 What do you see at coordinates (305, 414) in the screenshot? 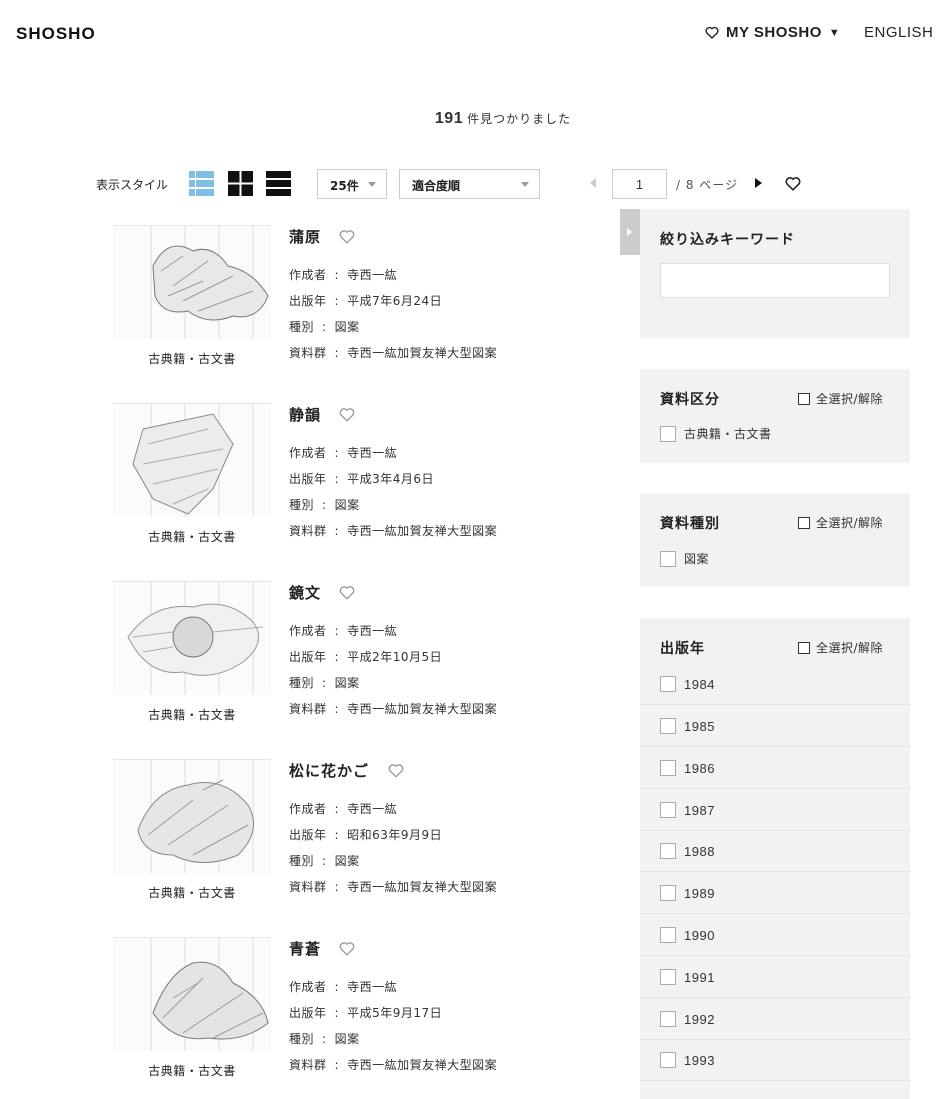
I see `item-title: 静韻` at bounding box center [305, 414].